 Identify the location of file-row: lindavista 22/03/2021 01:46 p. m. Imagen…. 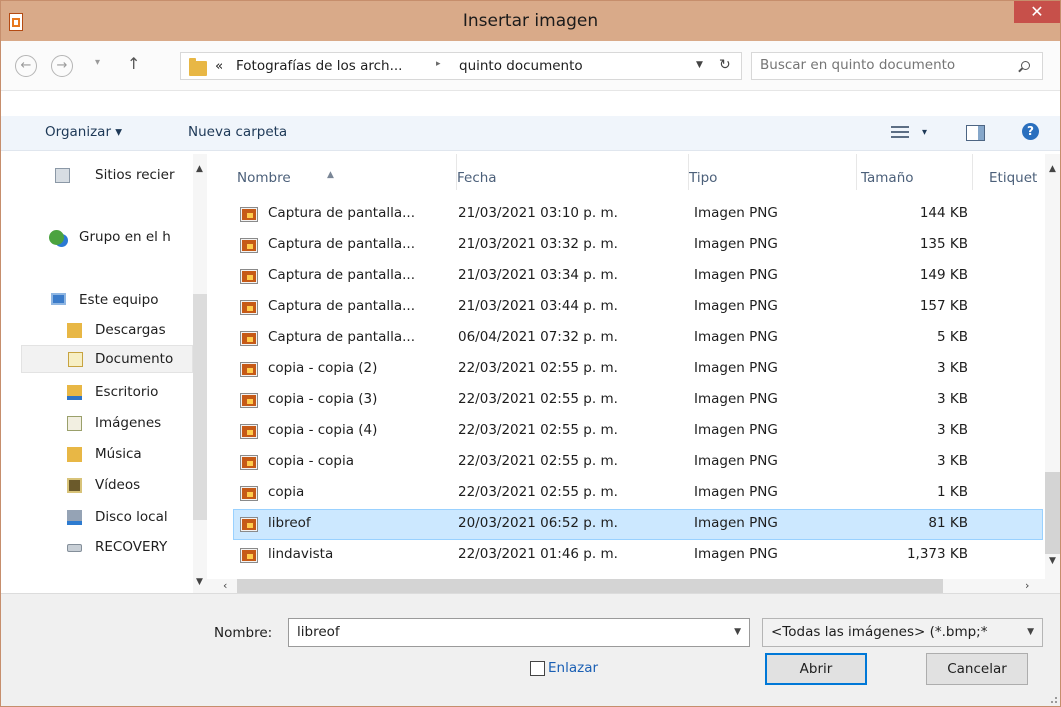
(638, 555).